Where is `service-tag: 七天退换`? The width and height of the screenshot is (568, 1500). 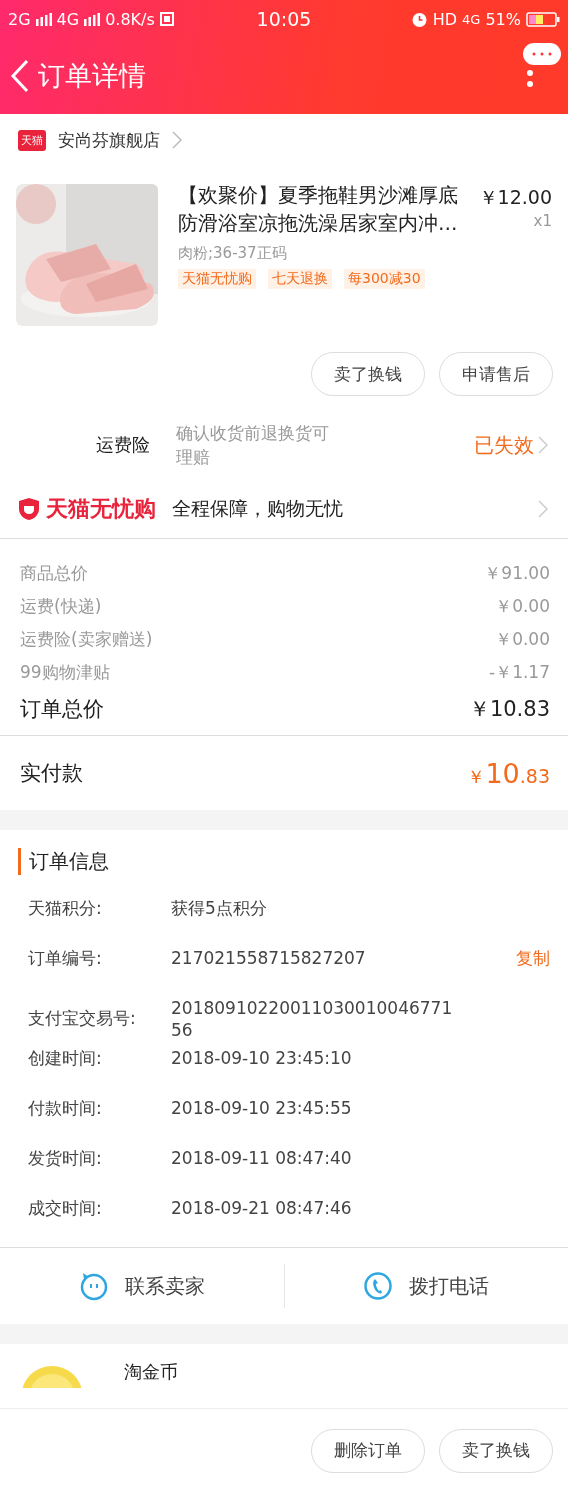 service-tag: 七天退换 is located at coordinates (300, 279).